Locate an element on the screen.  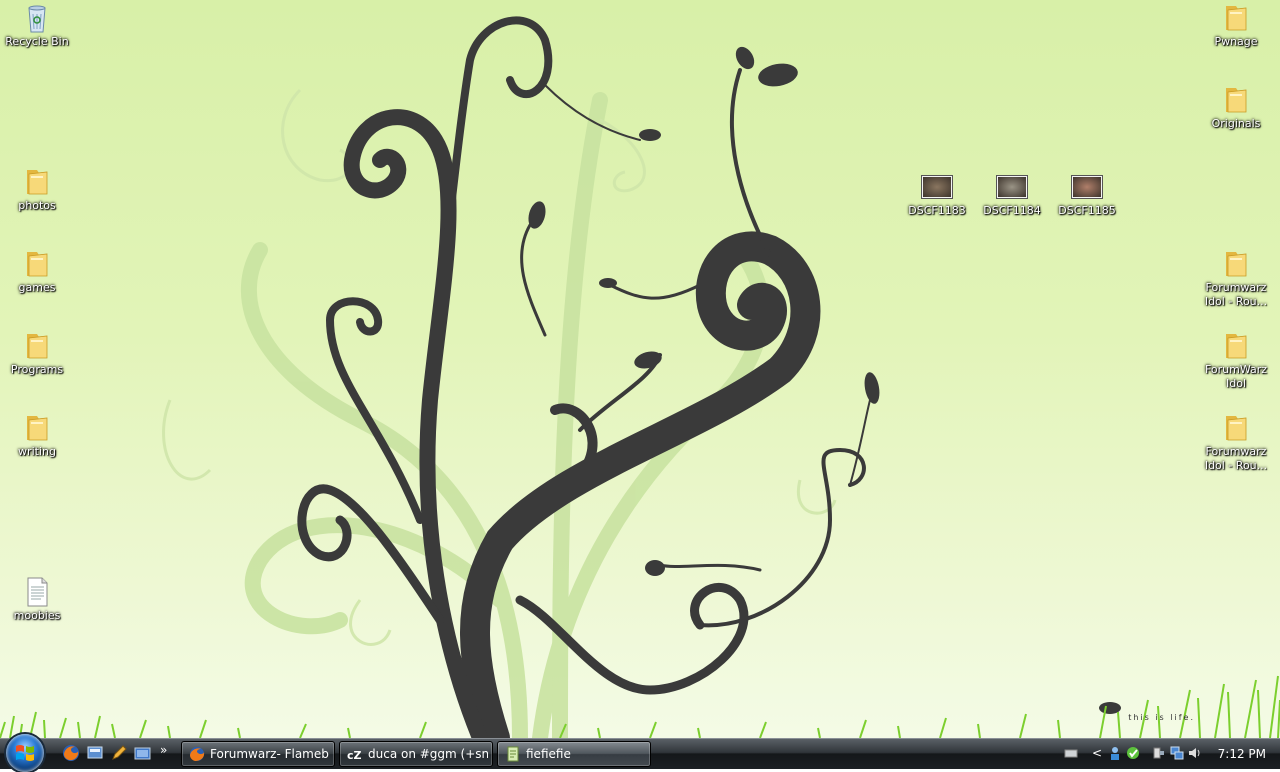
start-button is located at coordinates (25, 753).